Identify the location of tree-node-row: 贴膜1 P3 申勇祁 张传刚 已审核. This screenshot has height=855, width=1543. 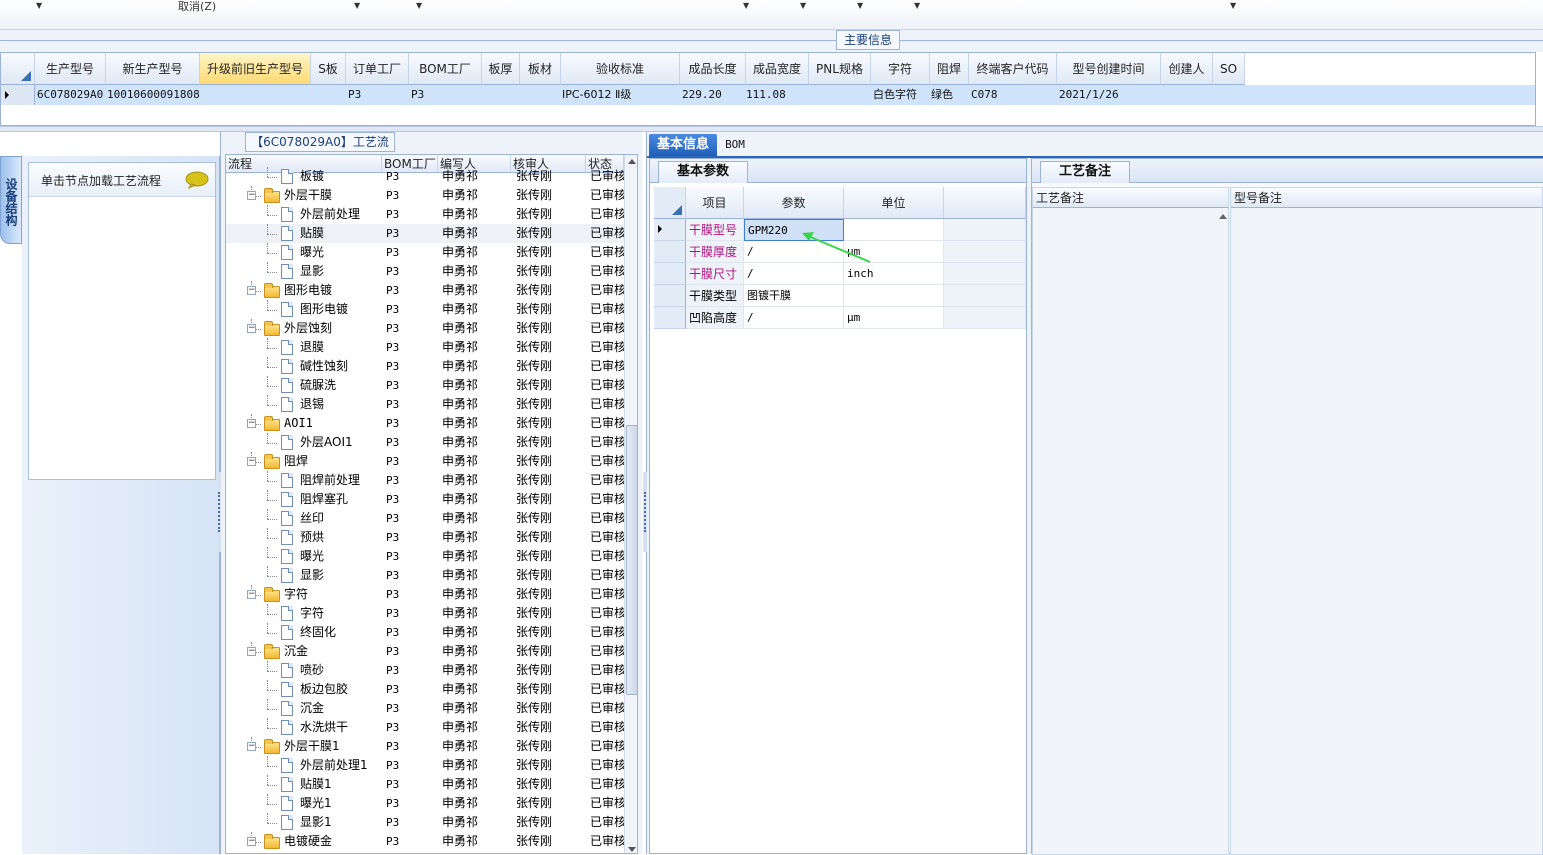
(425, 784).